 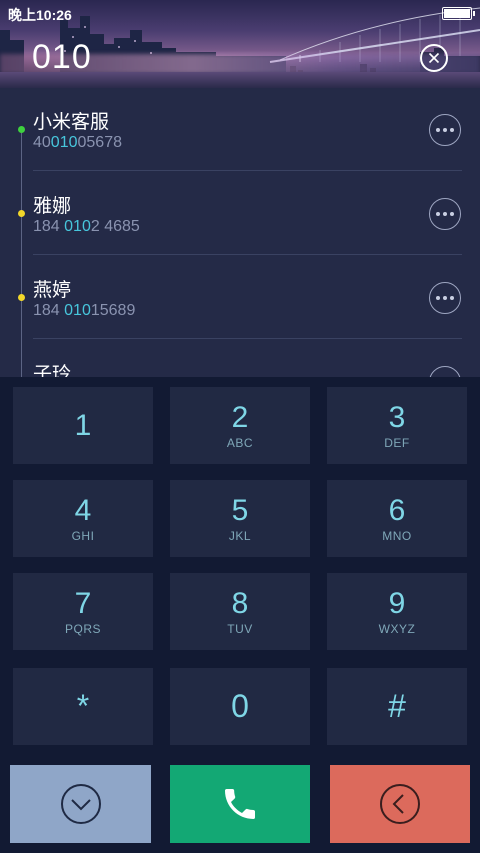 What do you see at coordinates (240, 706) in the screenshot?
I see `key-0: 0` at bounding box center [240, 706].